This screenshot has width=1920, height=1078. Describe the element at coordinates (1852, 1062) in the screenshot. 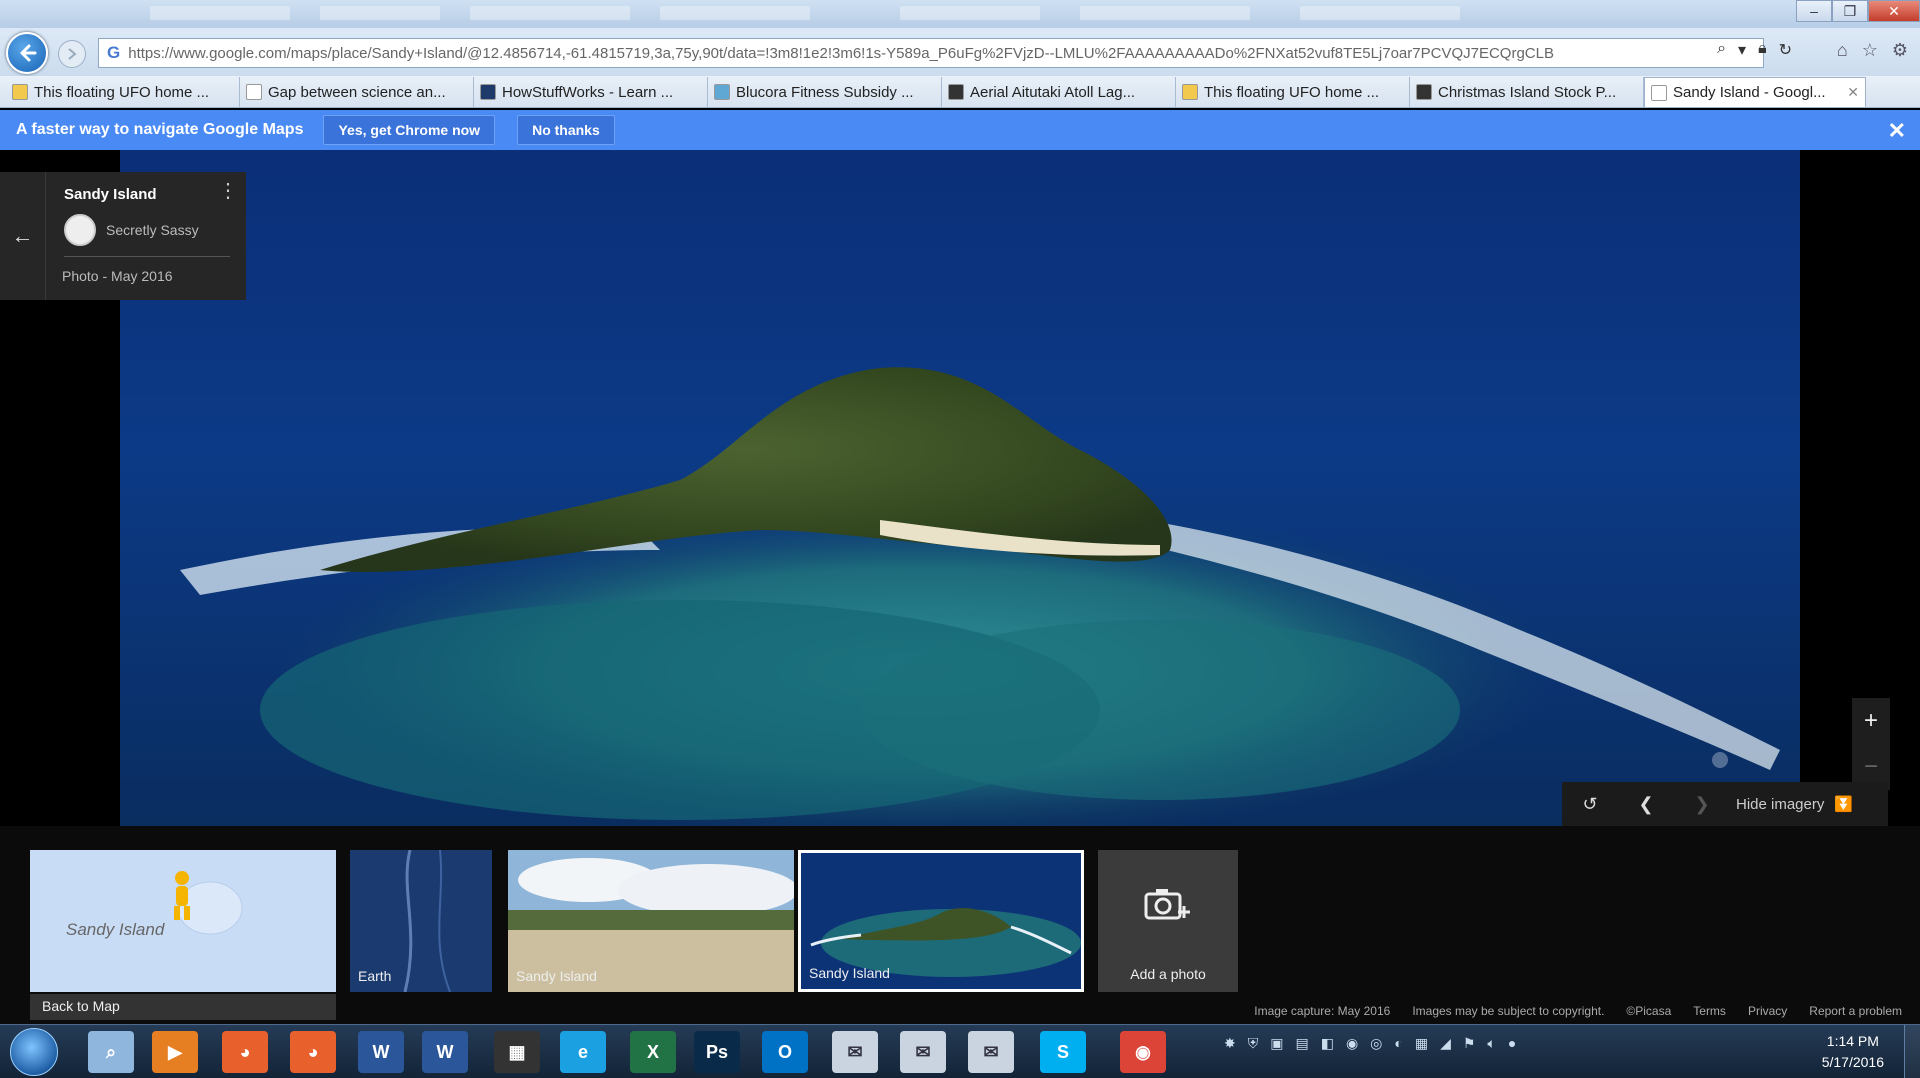

I see `clock-date: 5/17/2016` at that location.